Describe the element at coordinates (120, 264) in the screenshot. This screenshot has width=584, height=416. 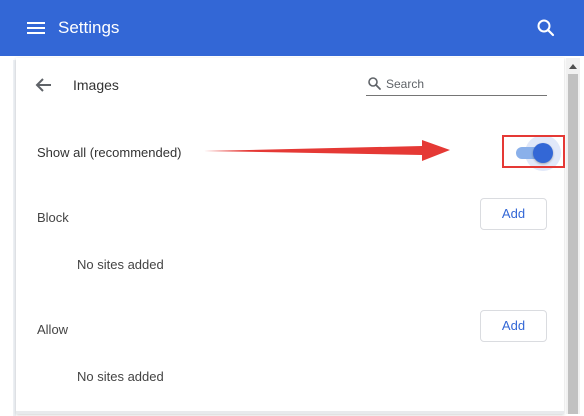
I see `block-empty-text: No sites added` at that location.